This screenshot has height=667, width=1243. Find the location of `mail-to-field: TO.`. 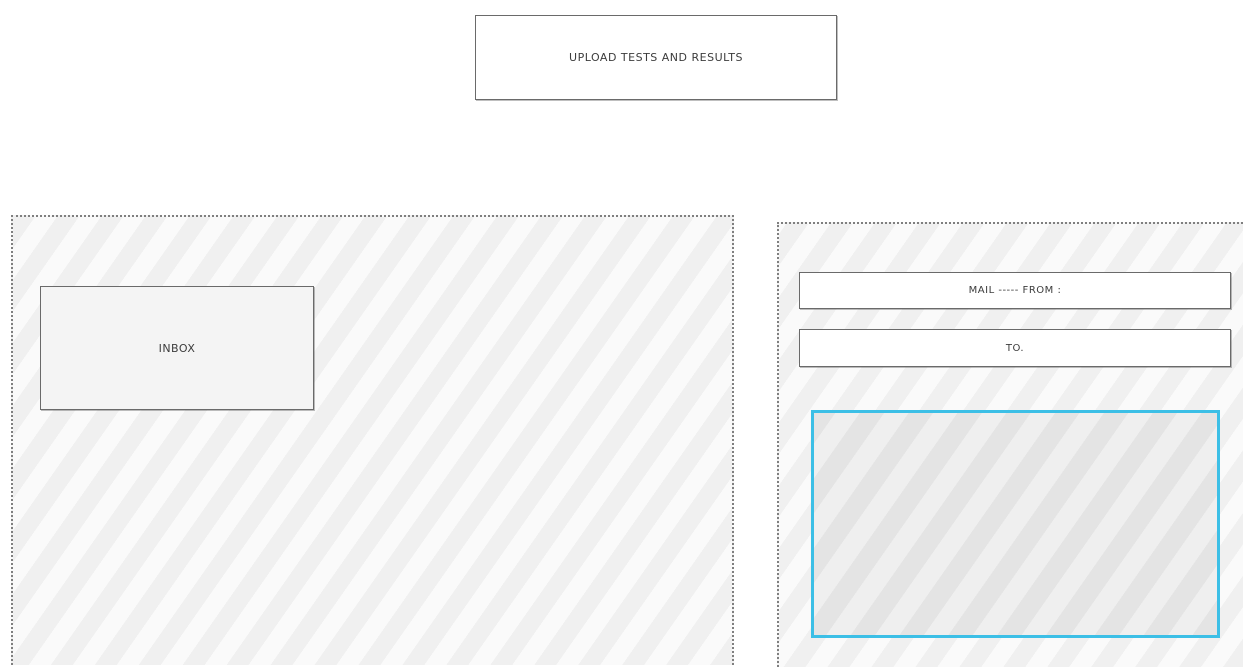

mail-to-field: TO. is located at coordinates (1015, 348).